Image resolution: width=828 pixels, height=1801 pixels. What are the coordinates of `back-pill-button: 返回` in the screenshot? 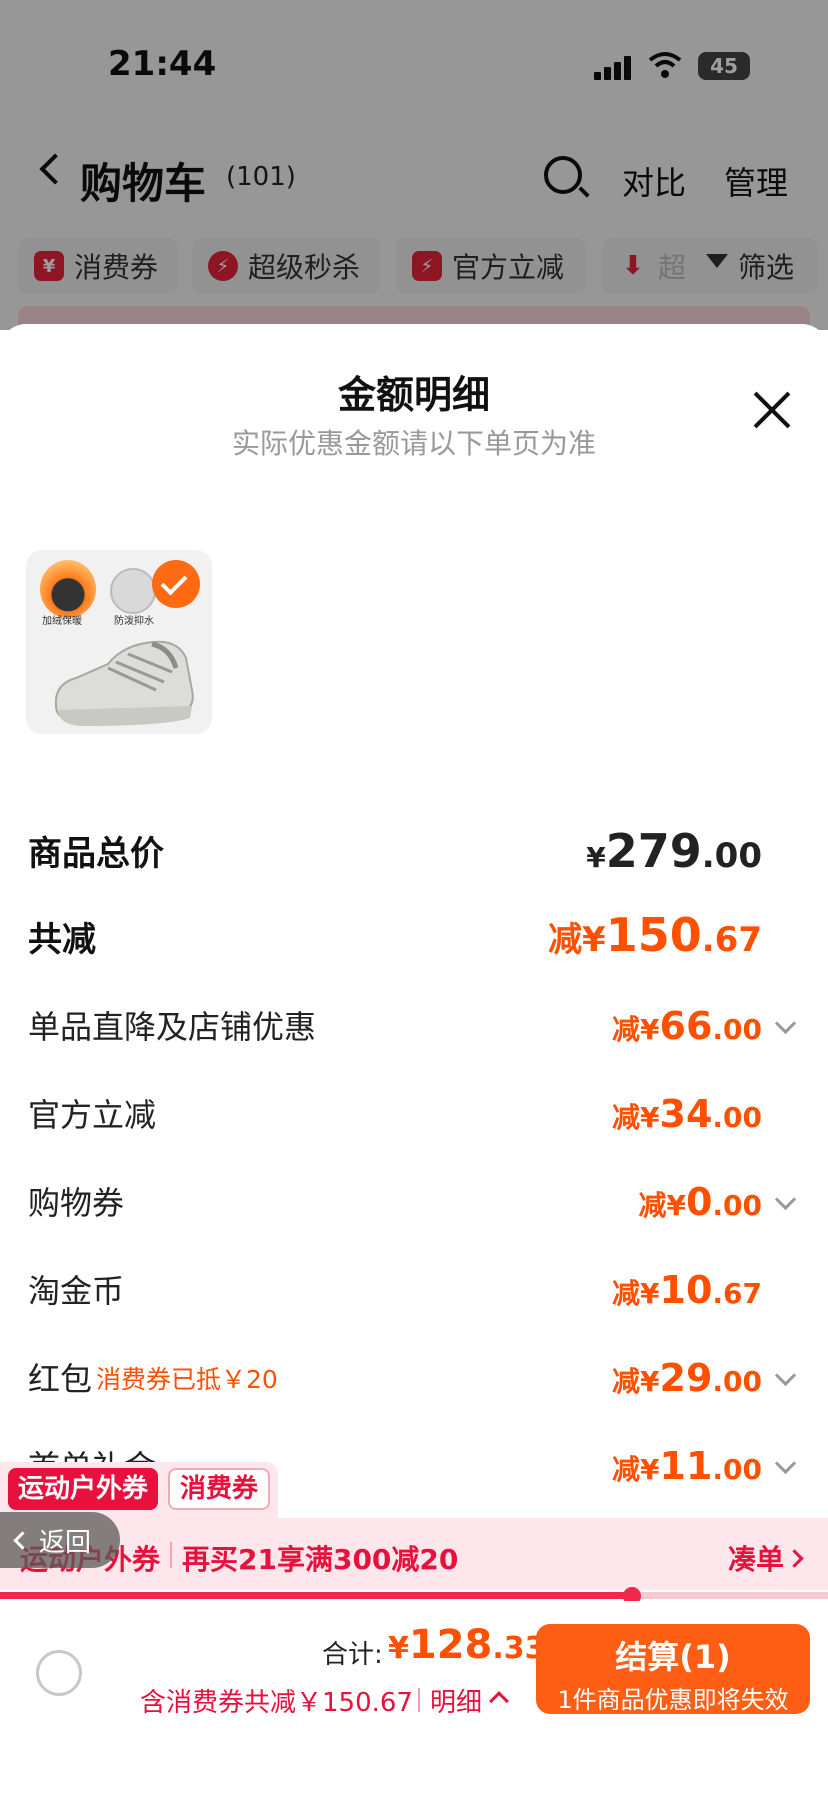 It's located at (60, 1540).